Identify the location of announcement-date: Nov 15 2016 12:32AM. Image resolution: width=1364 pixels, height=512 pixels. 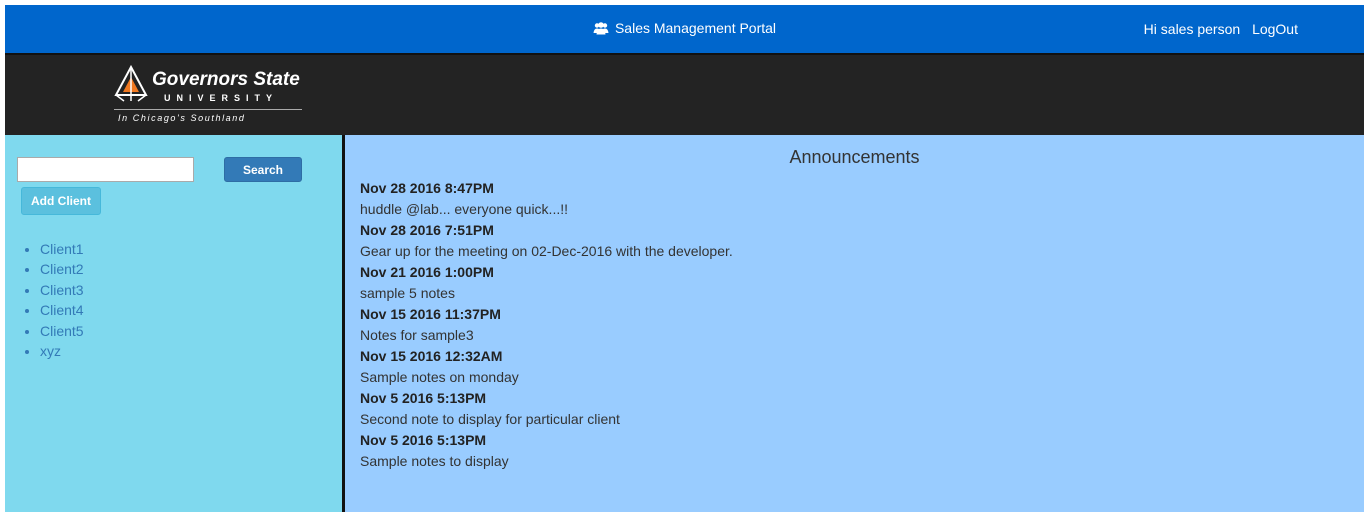
(431, 356).